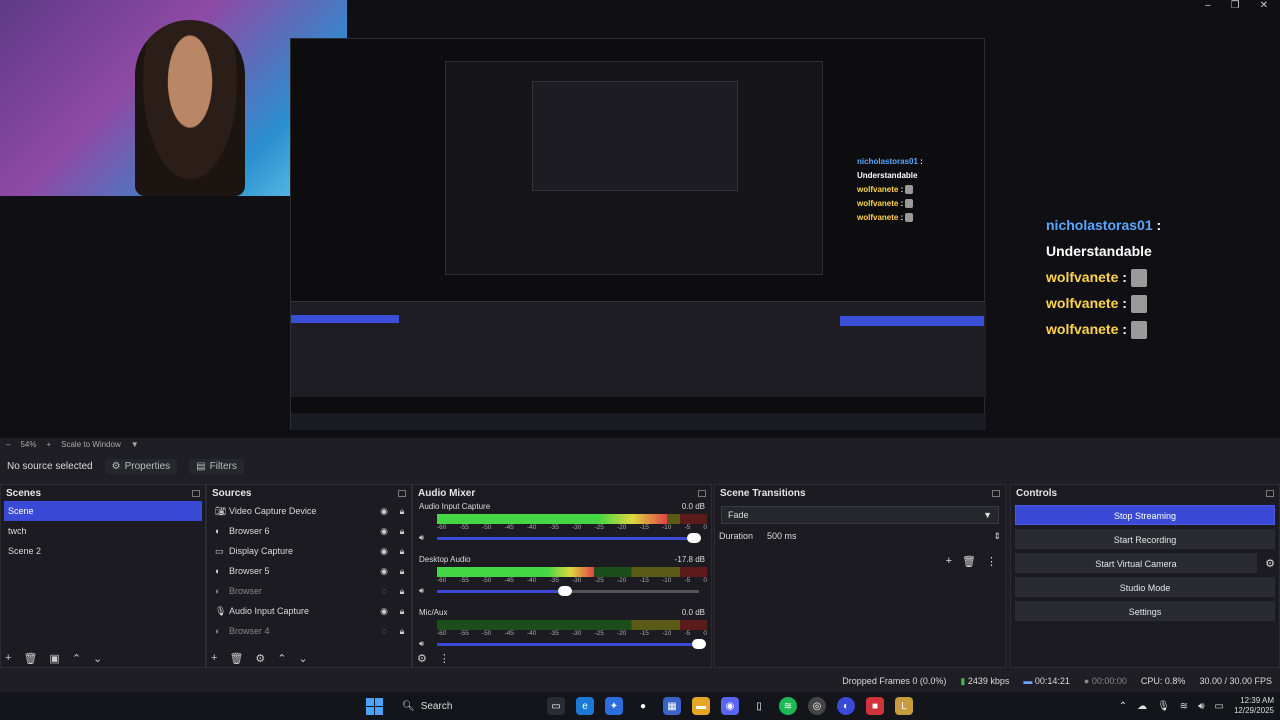 The image size is (1280, 720). What do you see at coordinates (969, 561) in the screenshot?
I see `remove-transition-button: 🗑` at bounding box center [969, 561].